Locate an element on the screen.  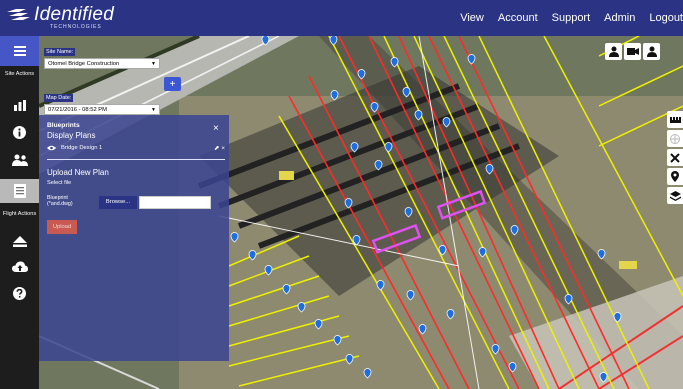
close-icon: × is located at coordinates (216, 128).